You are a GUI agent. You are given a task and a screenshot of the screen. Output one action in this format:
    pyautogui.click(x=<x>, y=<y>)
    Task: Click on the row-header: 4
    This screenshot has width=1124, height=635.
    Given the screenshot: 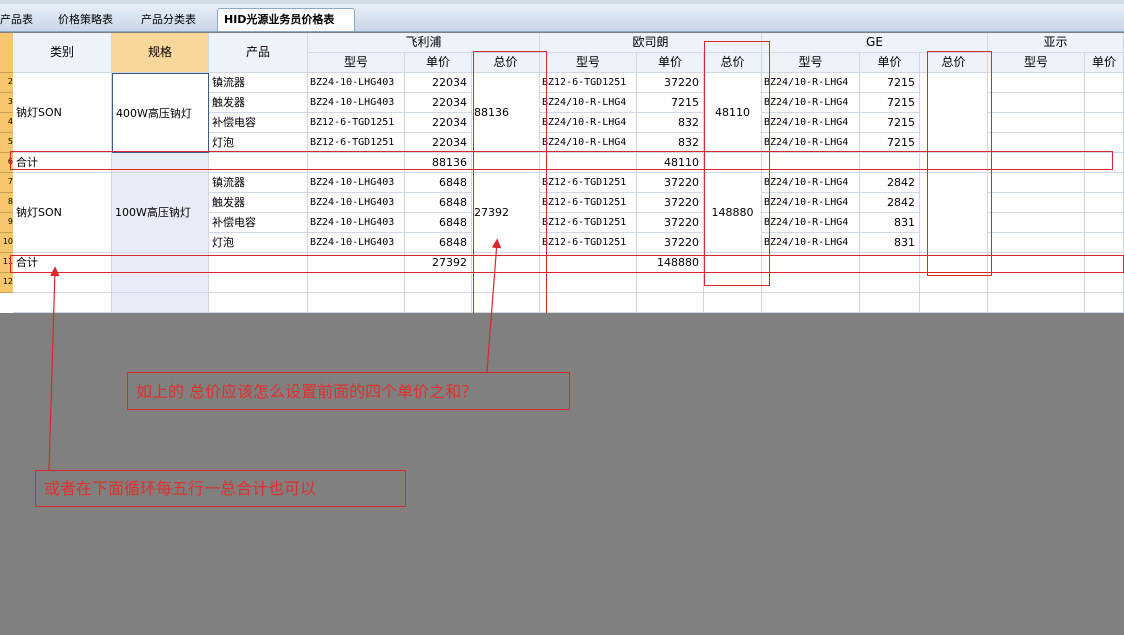 What is the action you would take?
    pyautogui.click(x=6, y=123)
    